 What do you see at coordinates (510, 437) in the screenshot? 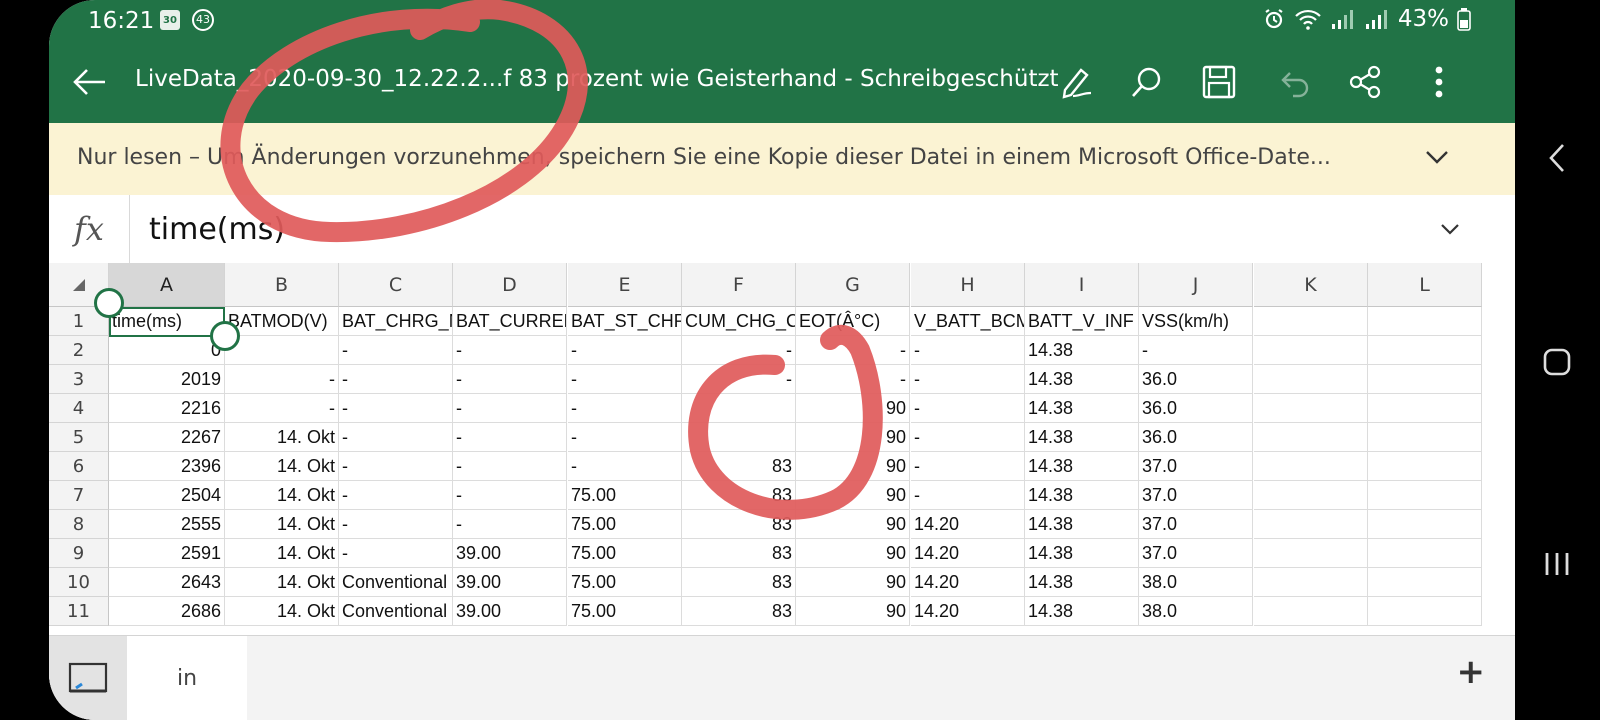
I see `cell-d5: -` at bounding box center [510, 437].